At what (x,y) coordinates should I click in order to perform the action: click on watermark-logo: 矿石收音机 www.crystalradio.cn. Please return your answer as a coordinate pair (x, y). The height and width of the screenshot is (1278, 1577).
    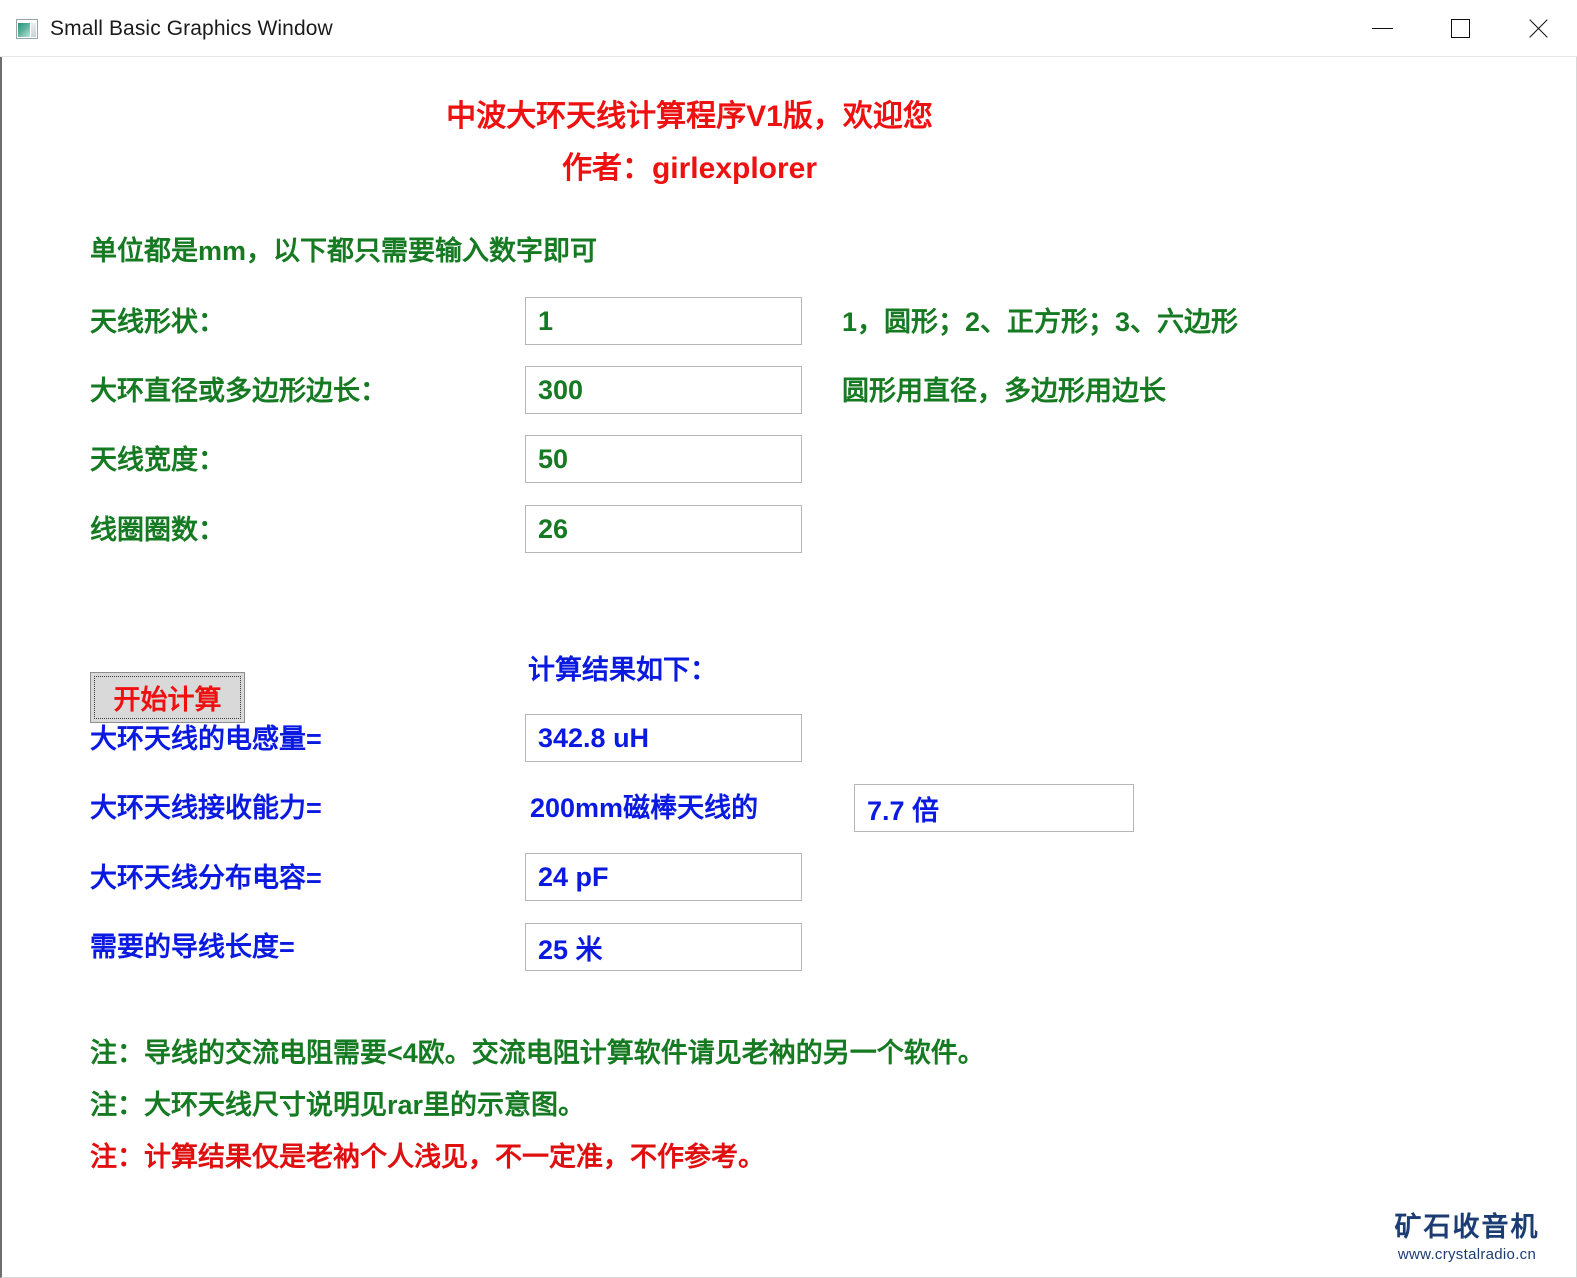
    Looking at the image, I should click on (1467, 1237).